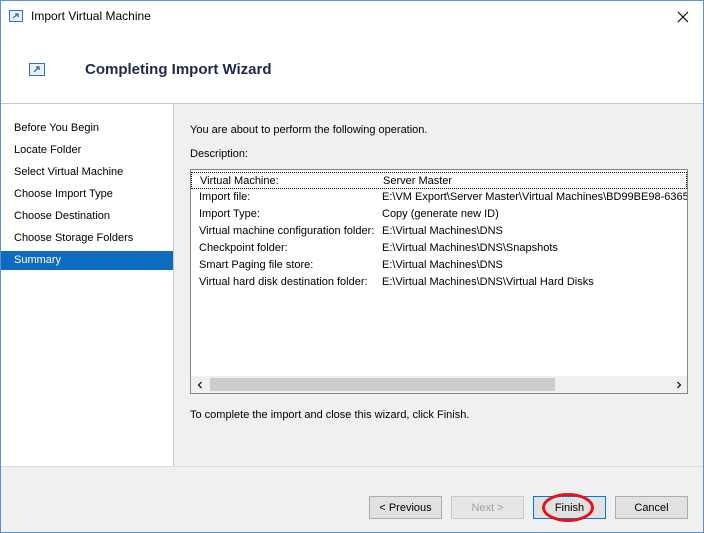 The image size is (704, 533). What do you see at coordinates (418, 181) in the screenshot?
I see `description-value: Server Master` at bounding box center [418, 181].